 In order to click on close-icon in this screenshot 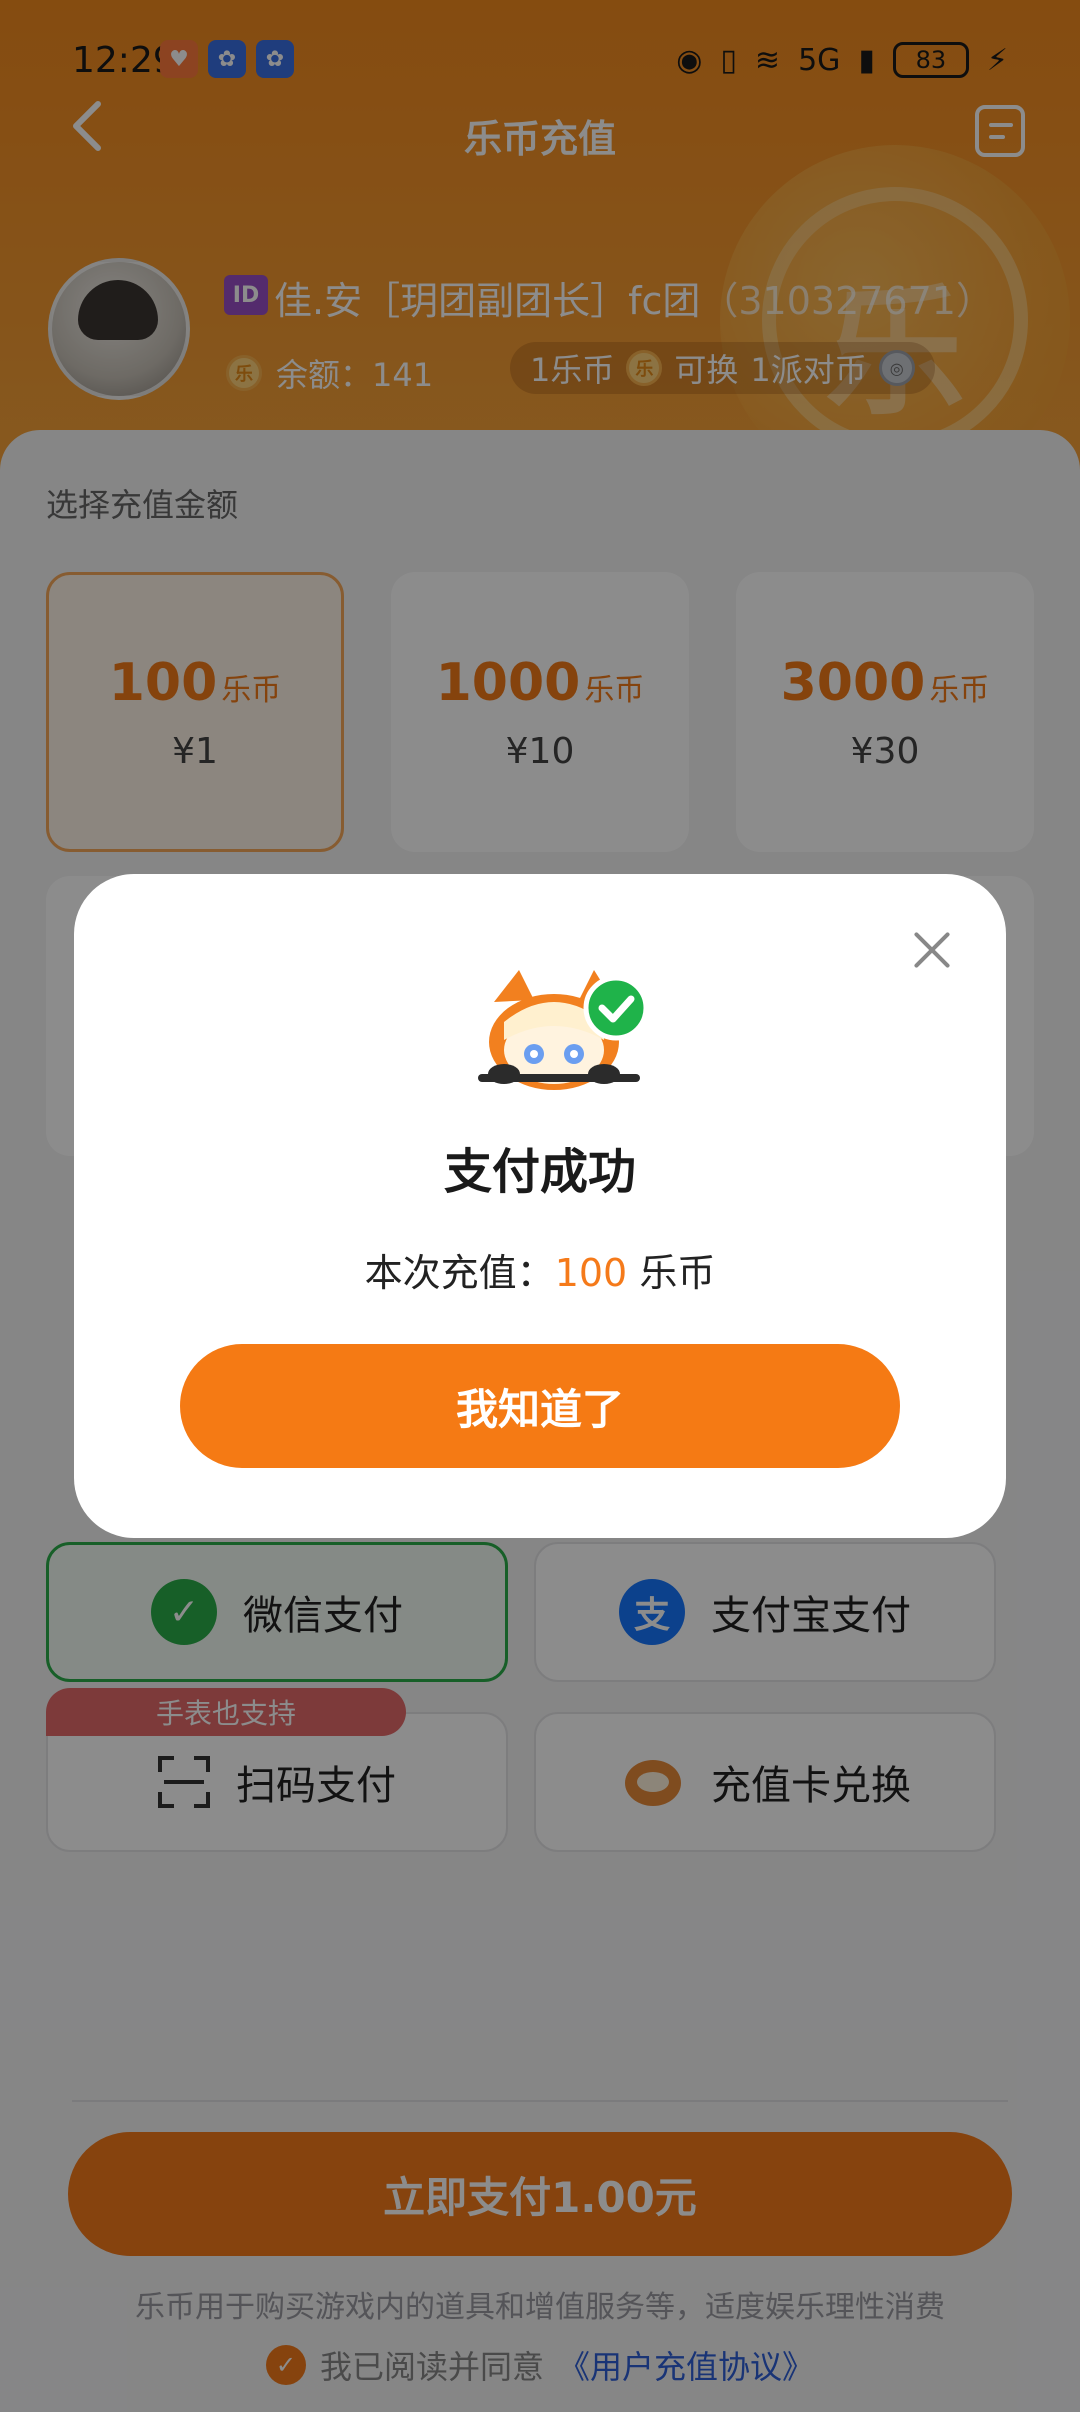, I will do `click(932, 950)`.